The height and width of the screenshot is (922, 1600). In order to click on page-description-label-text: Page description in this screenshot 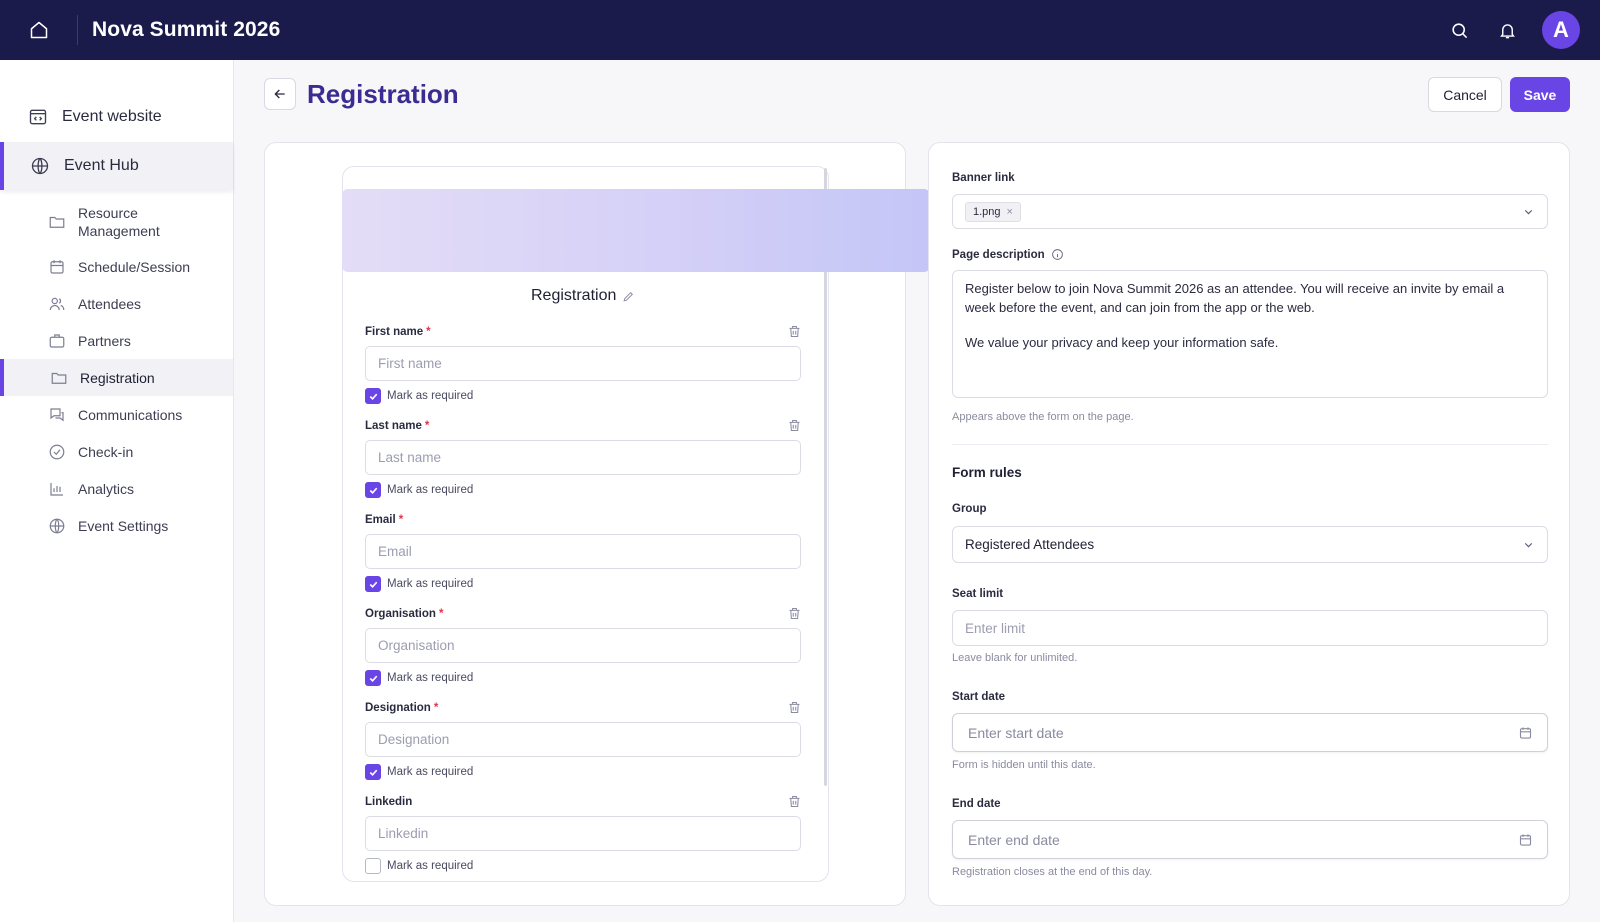, I will do `click(998, 254)`.